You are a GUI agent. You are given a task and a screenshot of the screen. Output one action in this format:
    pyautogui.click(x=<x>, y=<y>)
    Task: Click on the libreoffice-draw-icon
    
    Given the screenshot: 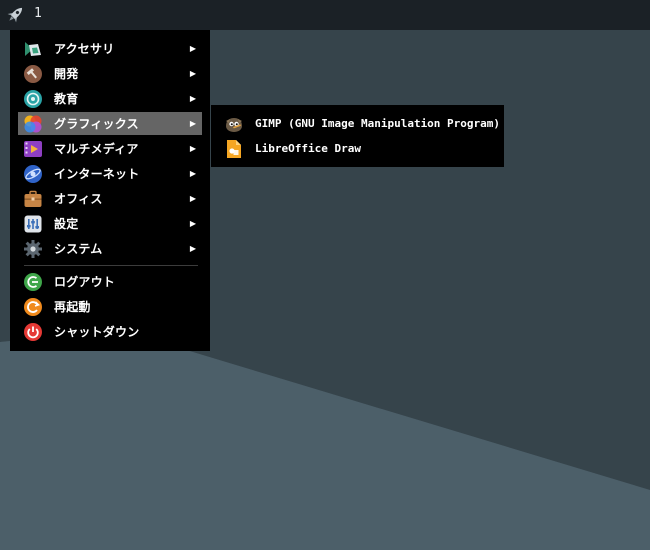 What is the action you would take?
    pyautogui.click(x=234, y=149)
    